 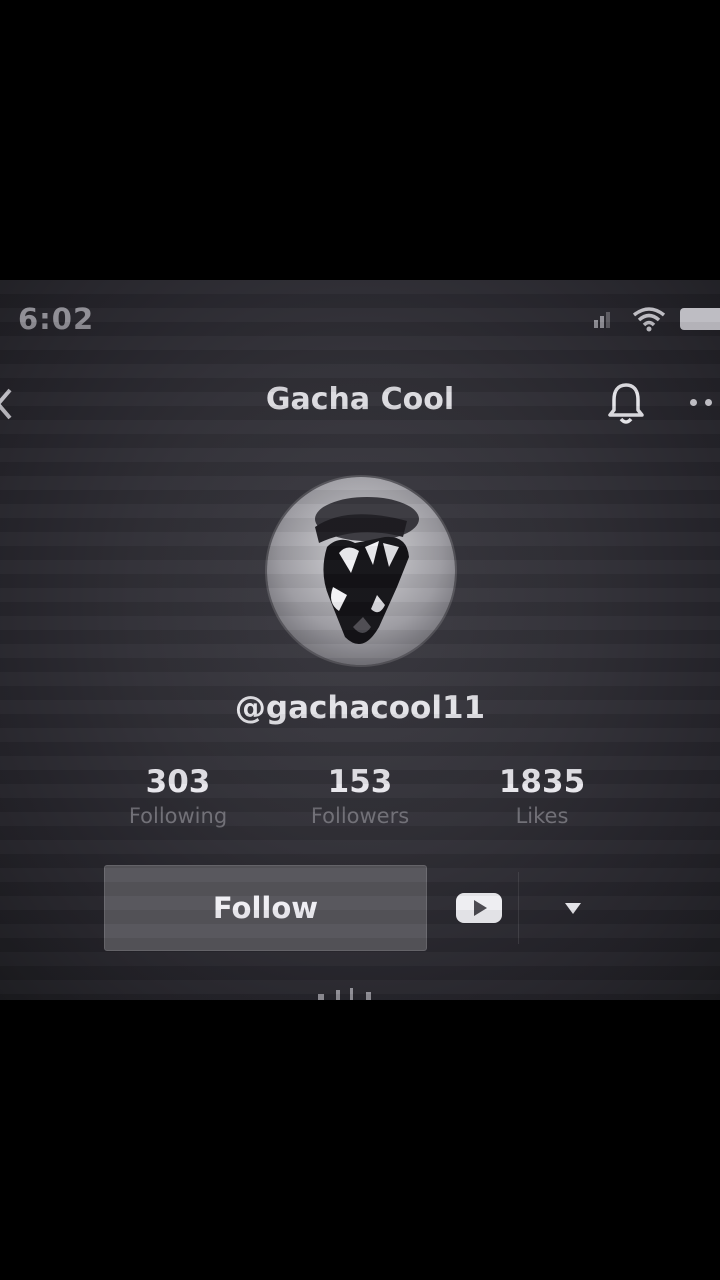 What do you see at coordinates (360, 816) in the screenshot?
I see `stat-label: Followers` at bounding box center [360, 816].